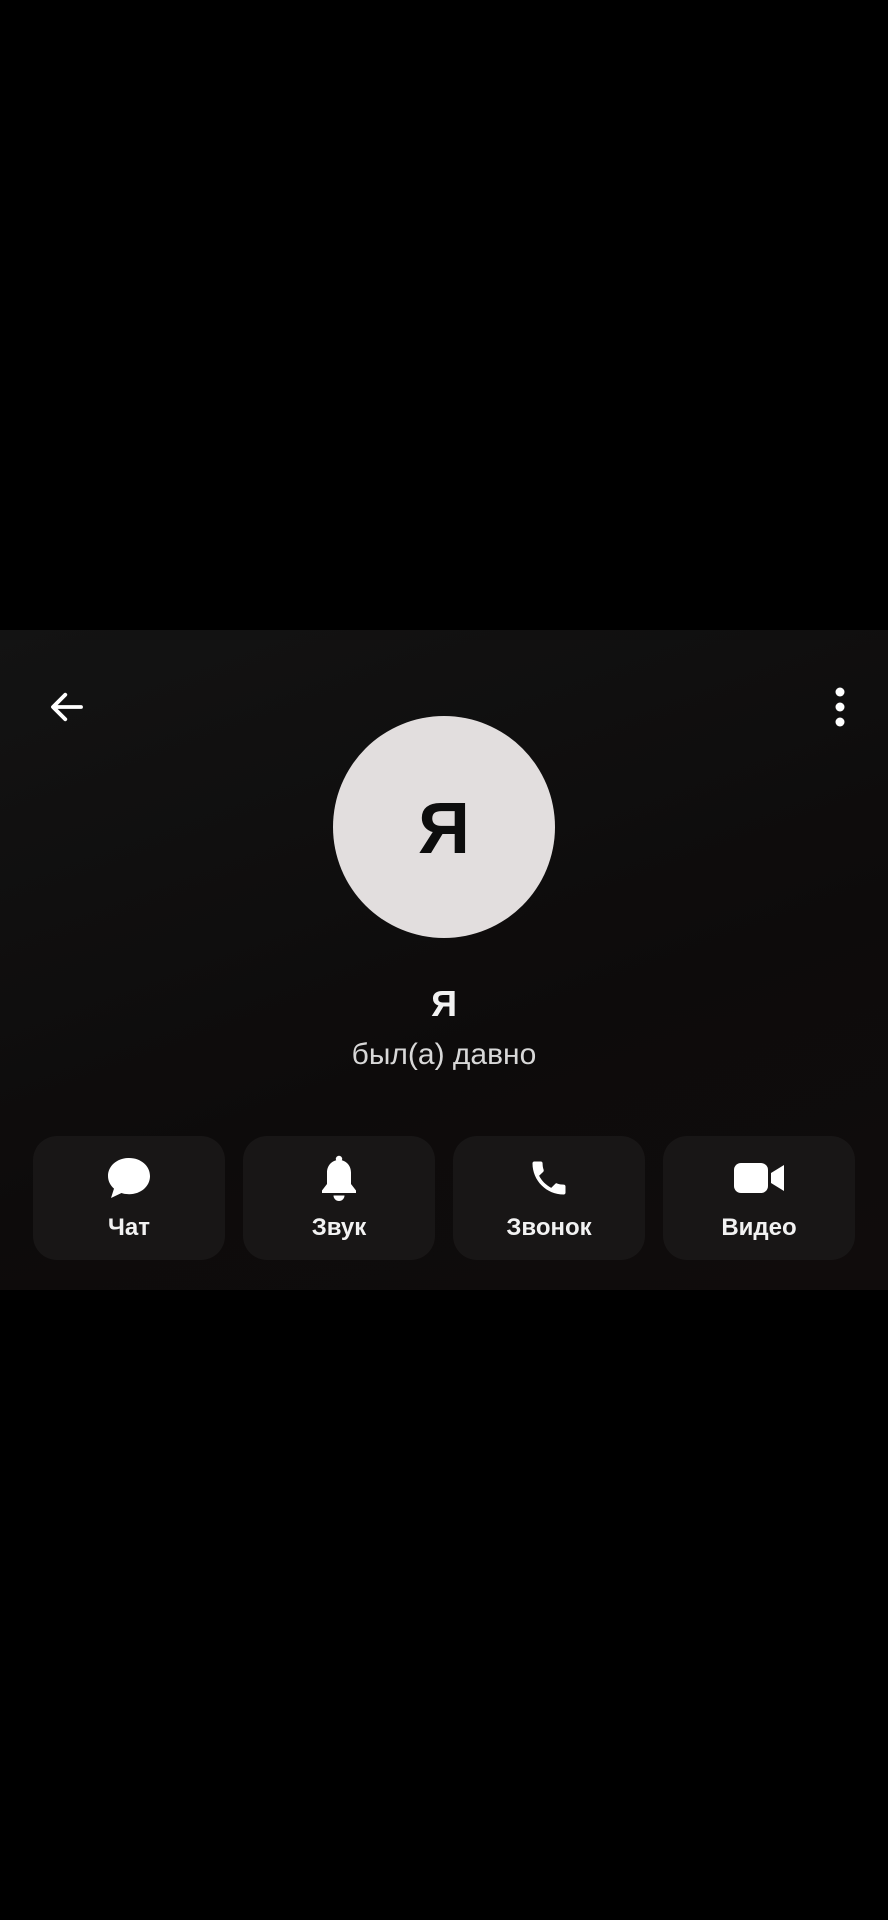  Describe the element at coordinates (759, 1198) in the screenshot. I see `video-button: Видео` at that location.